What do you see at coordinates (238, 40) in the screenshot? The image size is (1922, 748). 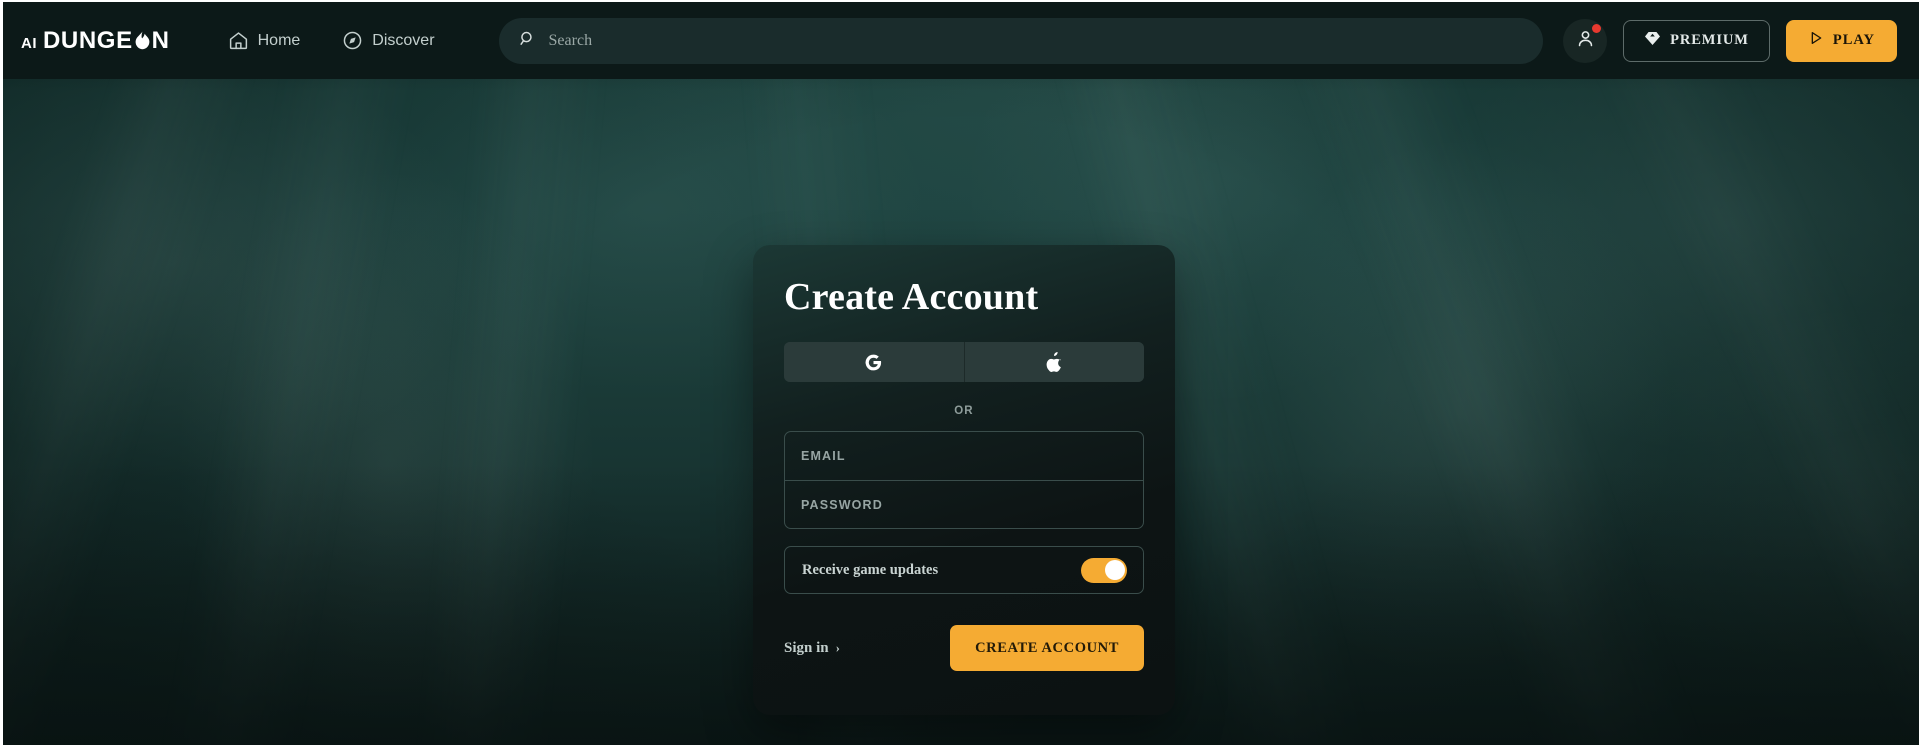 I see `home-icon` at bounding box center [238, 40].